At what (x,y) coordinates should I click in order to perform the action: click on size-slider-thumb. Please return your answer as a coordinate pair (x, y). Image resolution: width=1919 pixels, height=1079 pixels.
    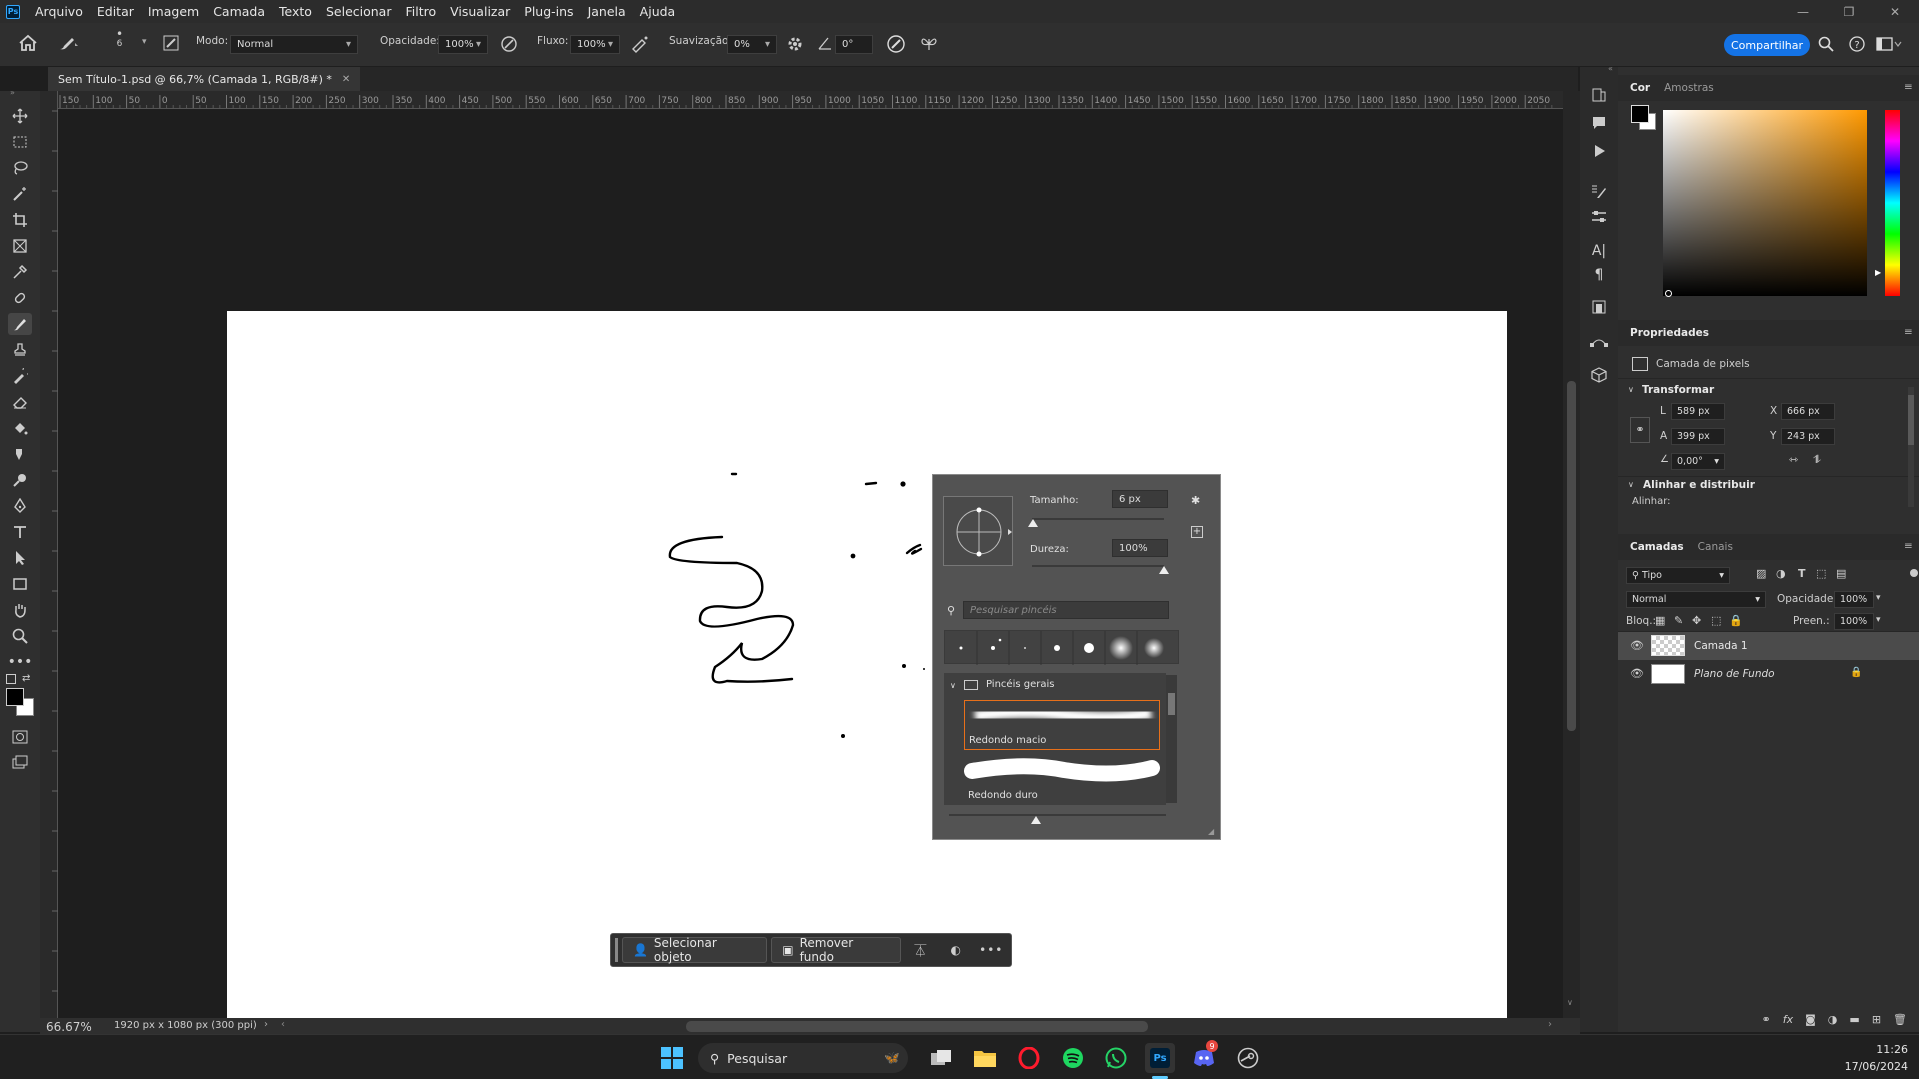
    Looking at the image, I should click on (1033, 523).